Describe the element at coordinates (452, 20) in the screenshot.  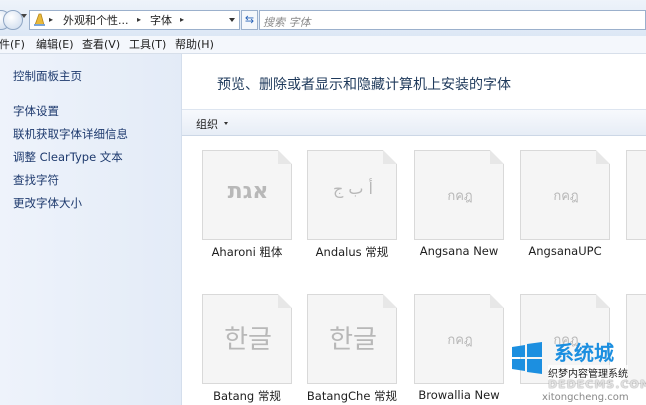
I see `search-input: 搜索 字体` at that location.